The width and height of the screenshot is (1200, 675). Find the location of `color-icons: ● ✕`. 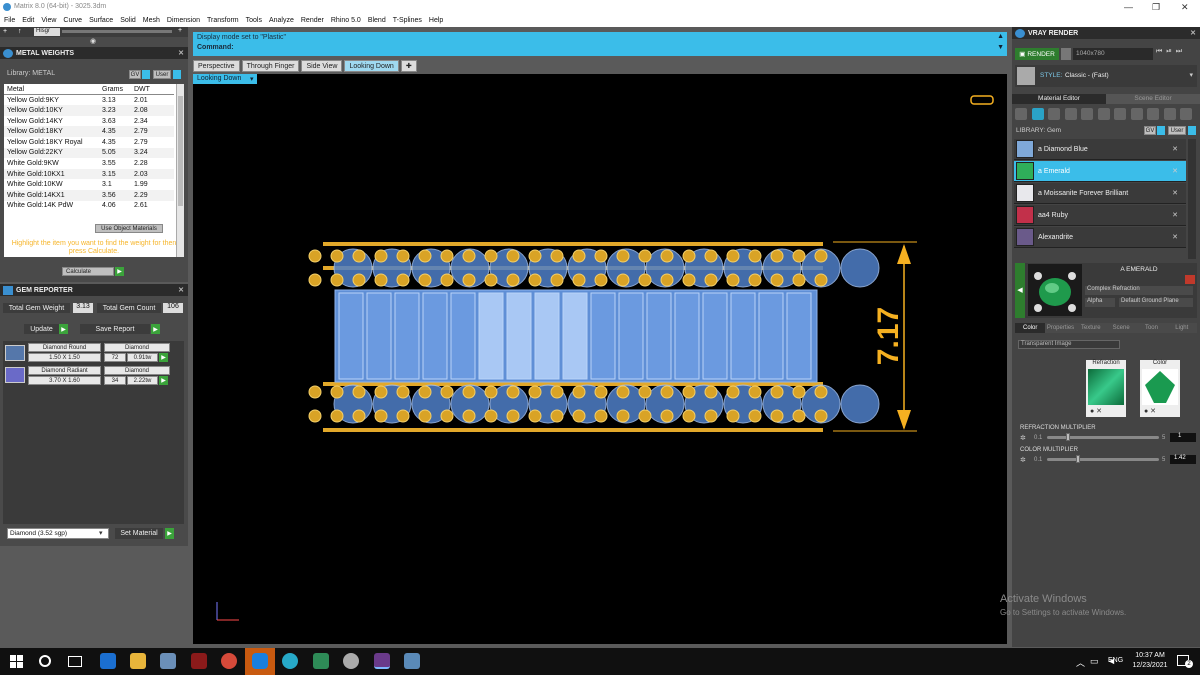

color-icons: ● ✕ is located at coordinates (1150, 411).